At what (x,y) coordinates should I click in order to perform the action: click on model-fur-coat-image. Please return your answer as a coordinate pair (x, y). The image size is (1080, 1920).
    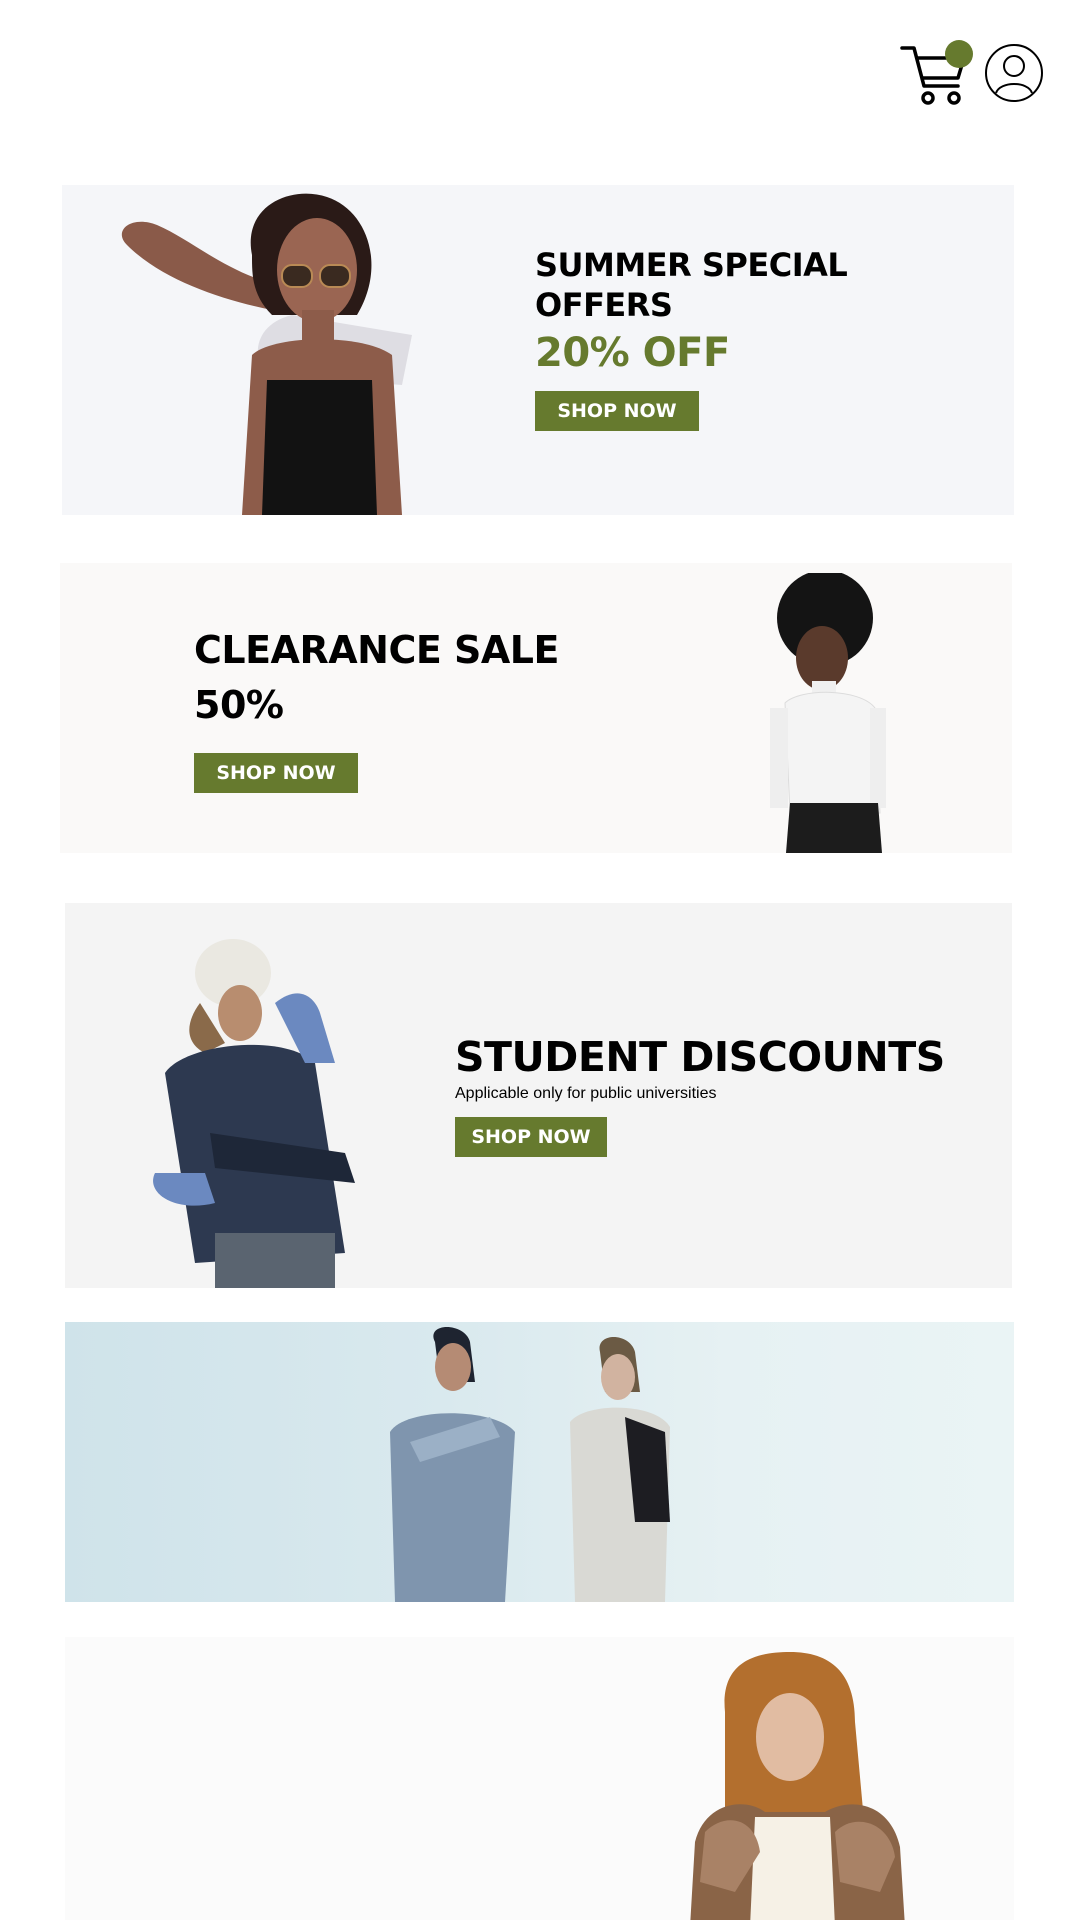
    Looking at the image, I should click on (797, 1786).